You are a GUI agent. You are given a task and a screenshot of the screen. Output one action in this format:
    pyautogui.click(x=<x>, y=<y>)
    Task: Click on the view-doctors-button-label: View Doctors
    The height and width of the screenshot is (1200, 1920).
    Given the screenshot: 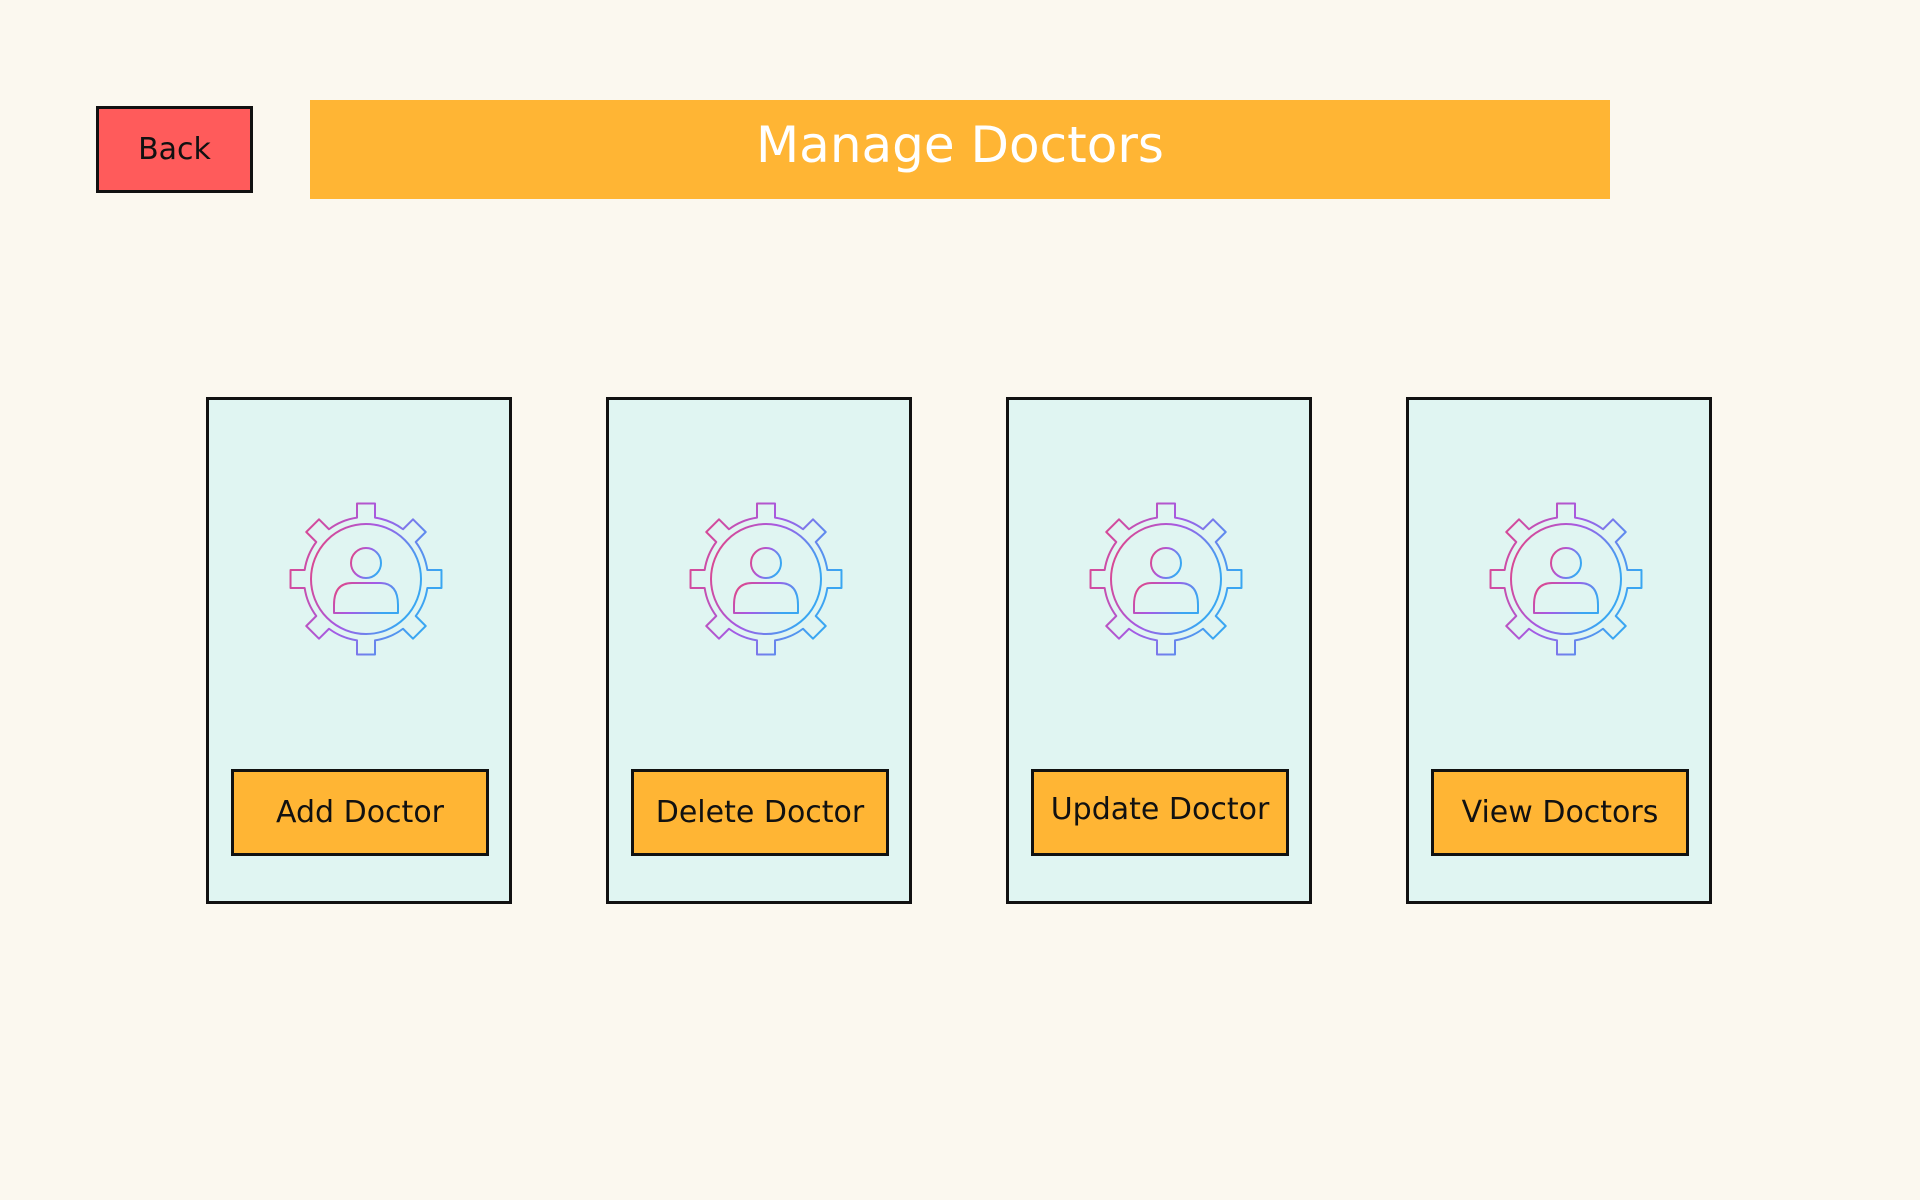 What is the action you would take?
    pyautogui.click(x=1560, y=812)
    